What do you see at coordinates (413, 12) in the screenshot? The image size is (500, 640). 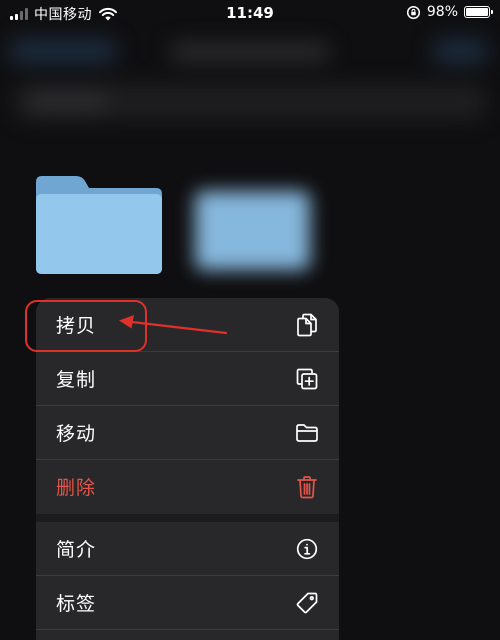 I see `orientation-lock-icon` at bounding box center [413, 12].